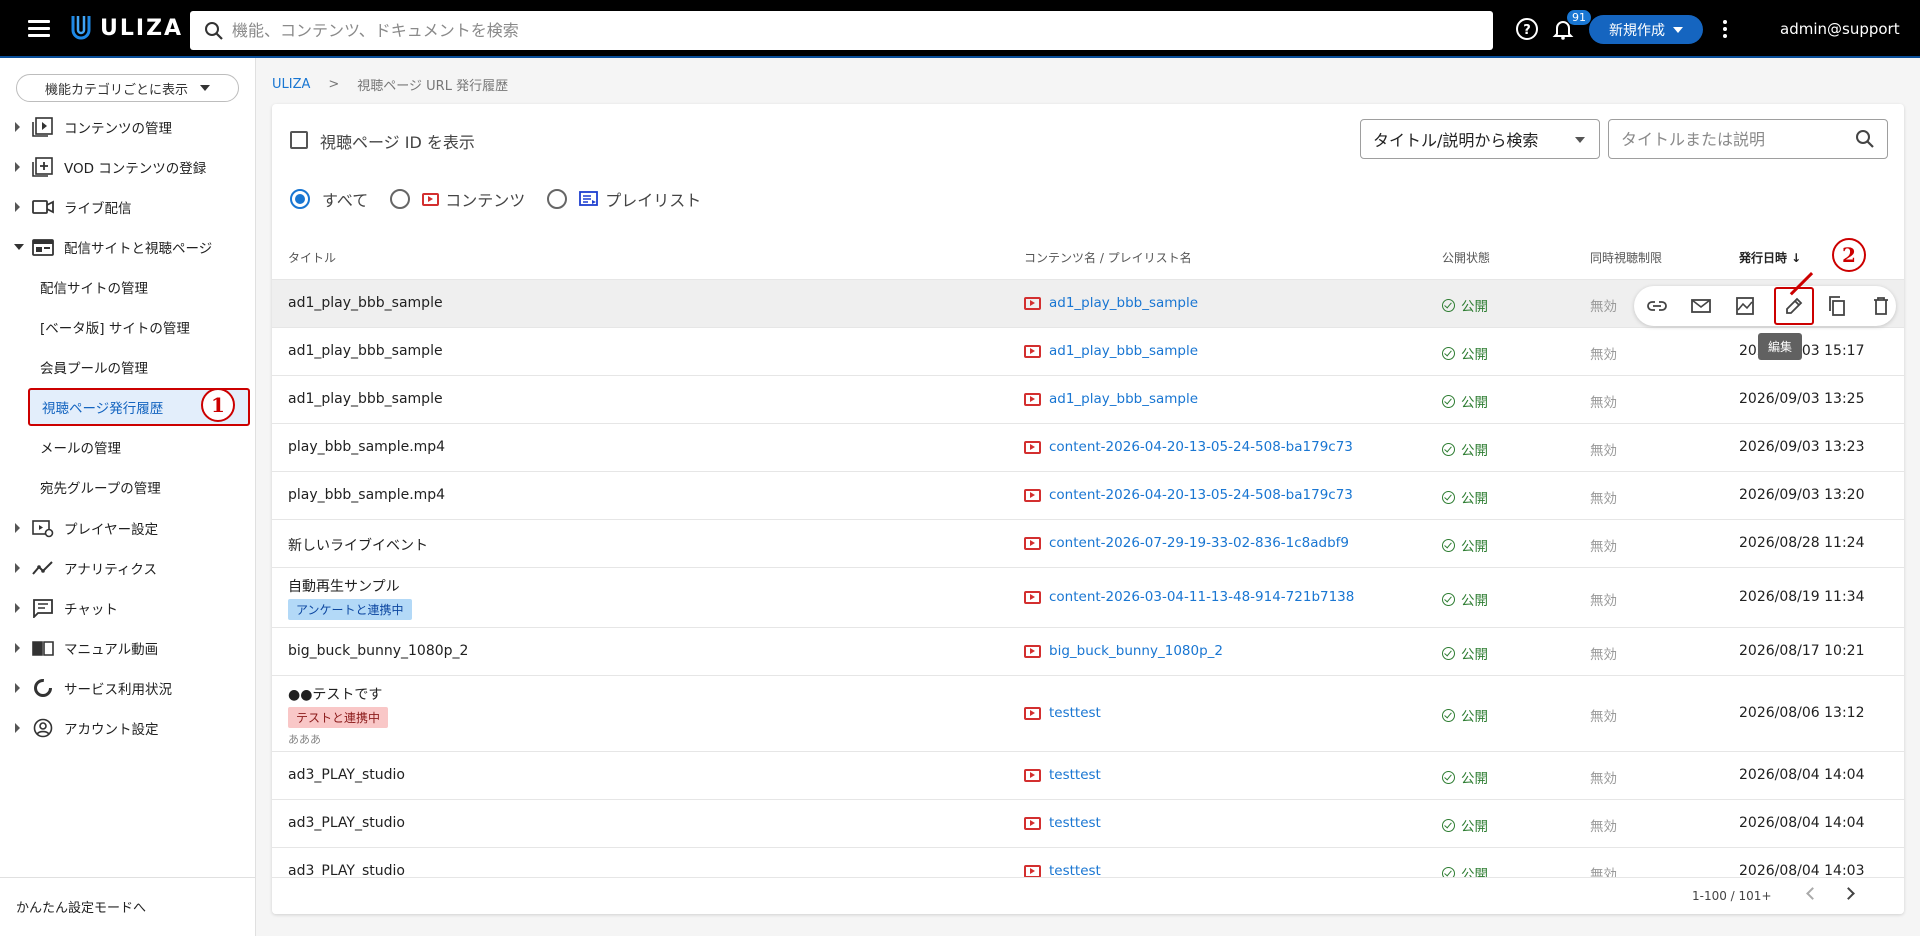 The image size is (1920, 936). I want to click on content-name: testtest, so click(1075, 775).